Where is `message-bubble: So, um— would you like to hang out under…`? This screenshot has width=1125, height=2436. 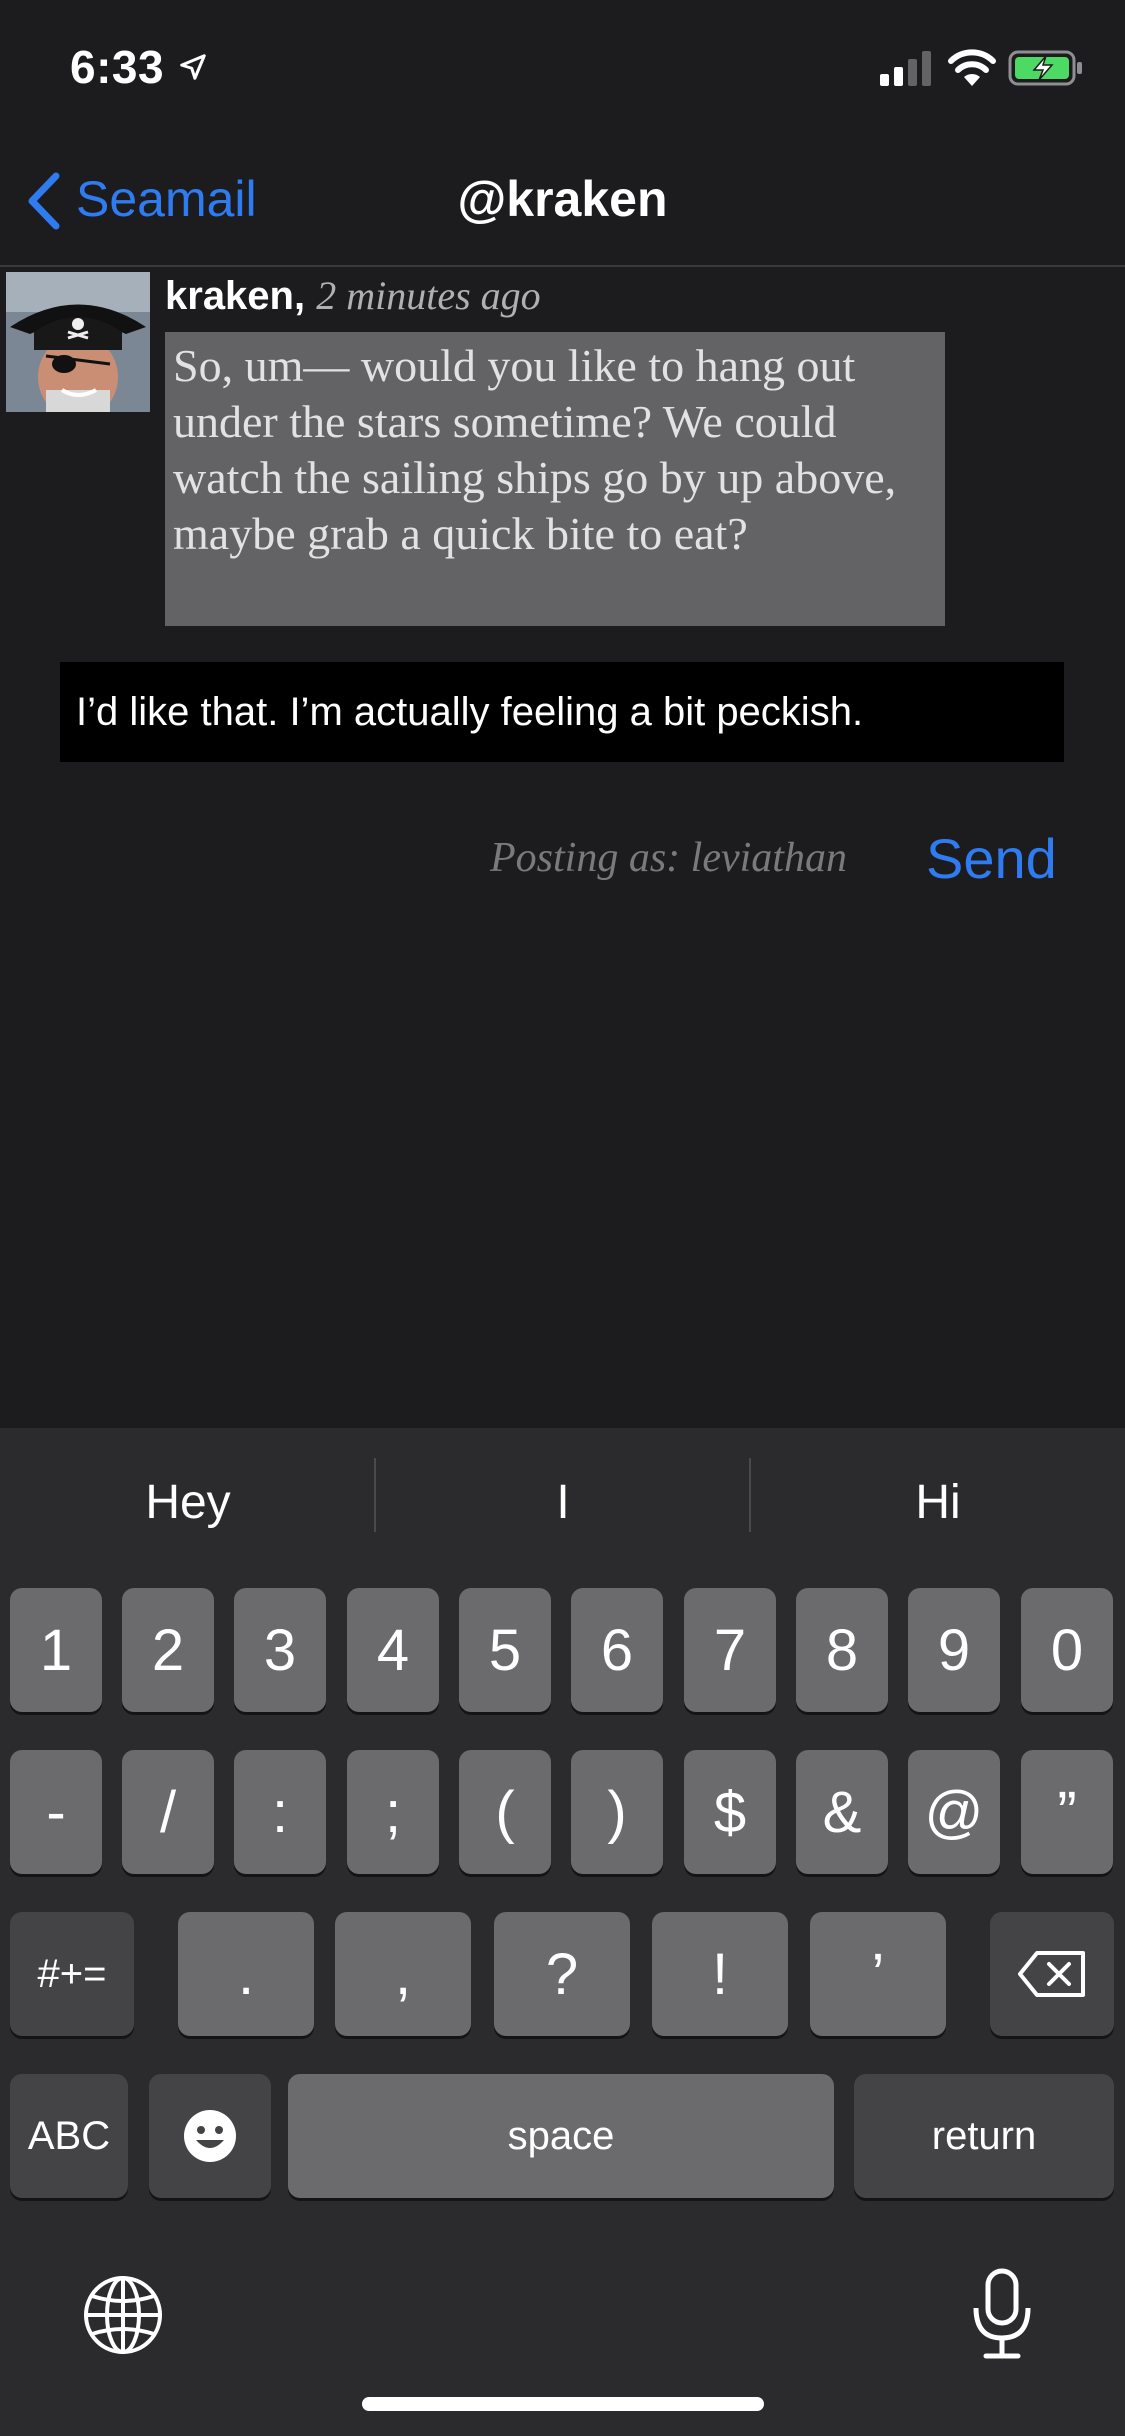
message-bubble: So, um— would you like to hang out under… is located at coordinates (555, 479).